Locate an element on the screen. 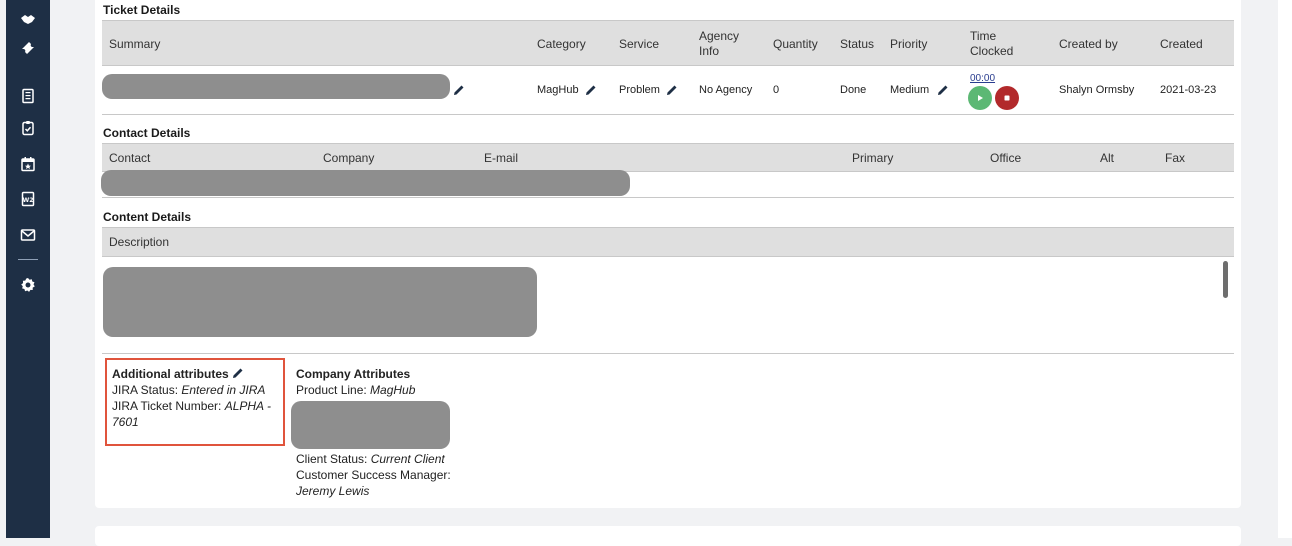 The height and width of the screenshot is (546, 1292). jira-status-line: JIRA Status: Entered in JIRA is located at coordinates (188, 390).